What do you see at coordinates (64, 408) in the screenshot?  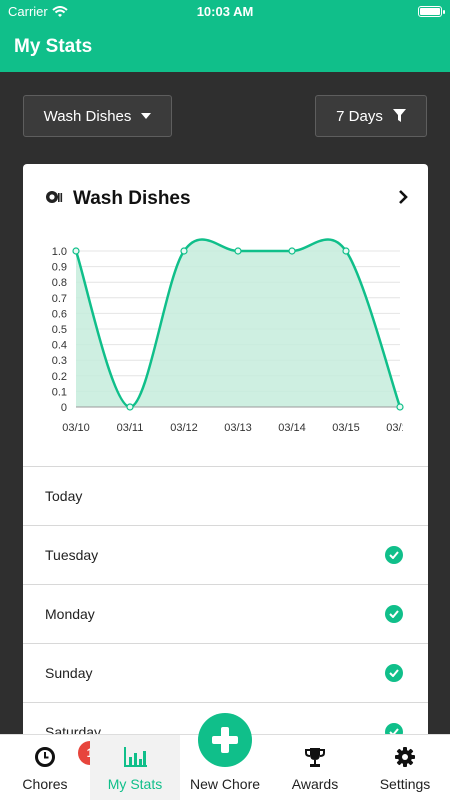 I see `y-tick-label: 0` at bounding box center [64, 408].